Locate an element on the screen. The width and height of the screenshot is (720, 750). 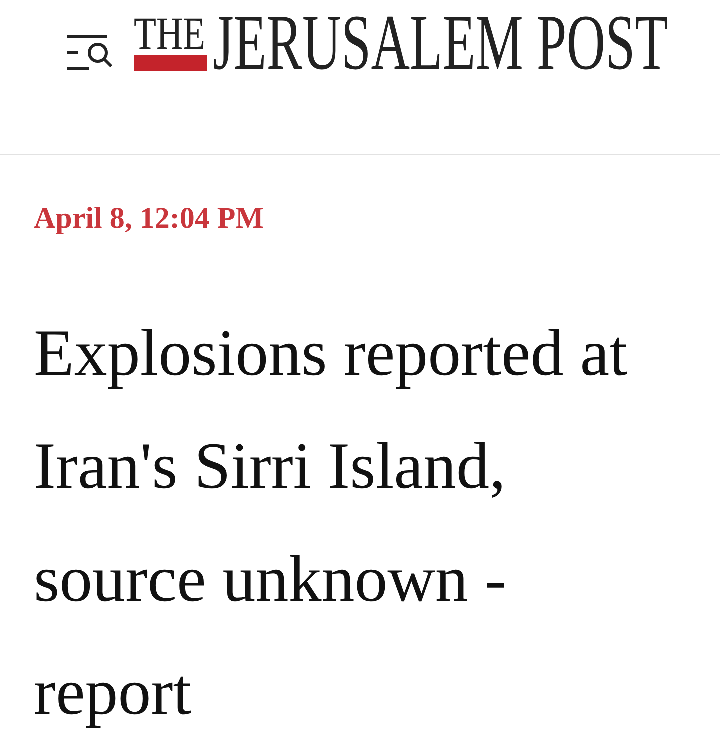
article-timestamp: April 8, 12:04 PM is located at coordinates (149, 219).